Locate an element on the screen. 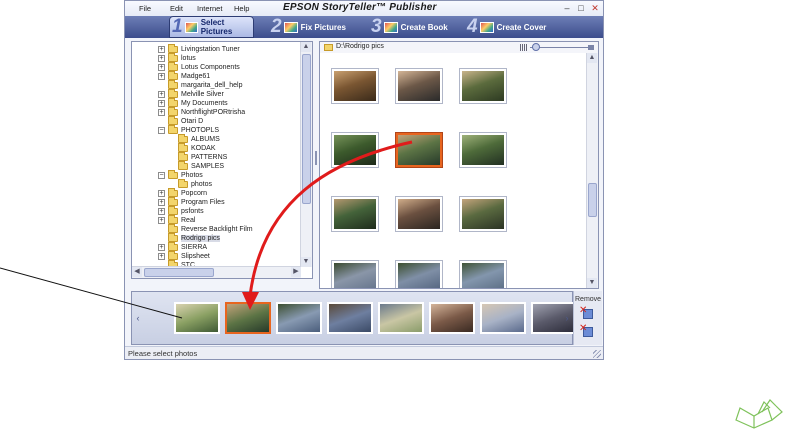 This screenshot has width=795, height=436. maximize-button: □ is located at coordinates (581, 8).